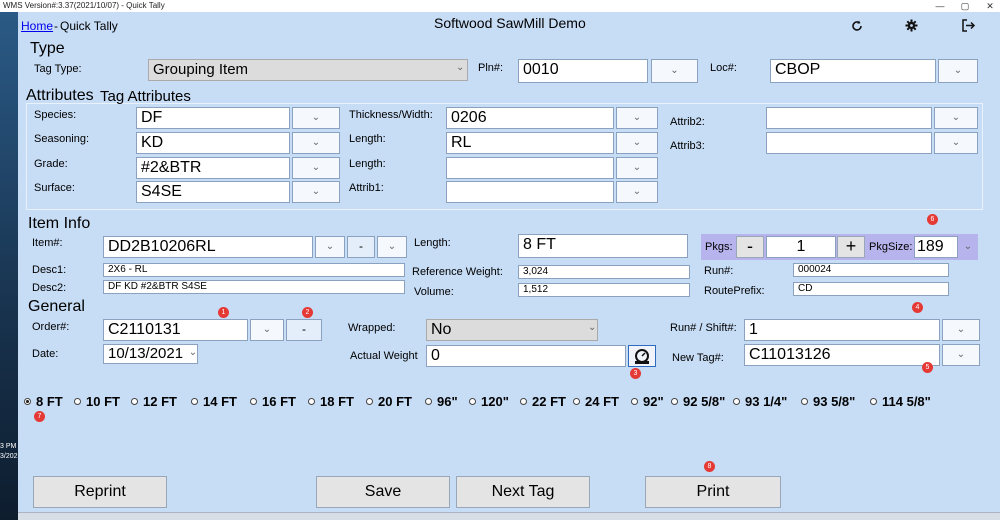 This screenshot has width=1000, height=520. I want to click on item-length-field: 8 FT, so click(603, 246).